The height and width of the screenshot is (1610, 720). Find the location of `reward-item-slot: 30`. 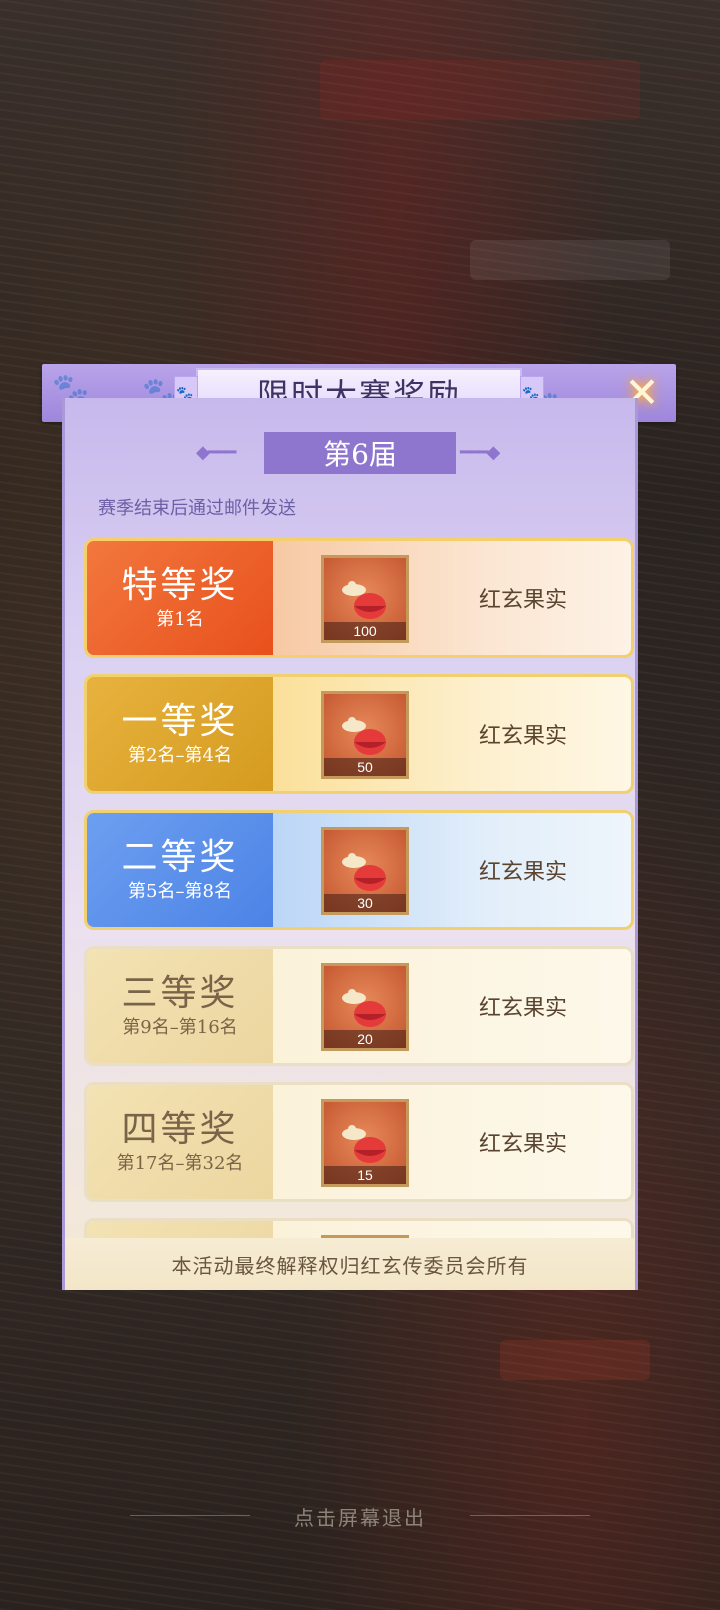

reward-item-slot: 30 is located at coordinates (365, 871).